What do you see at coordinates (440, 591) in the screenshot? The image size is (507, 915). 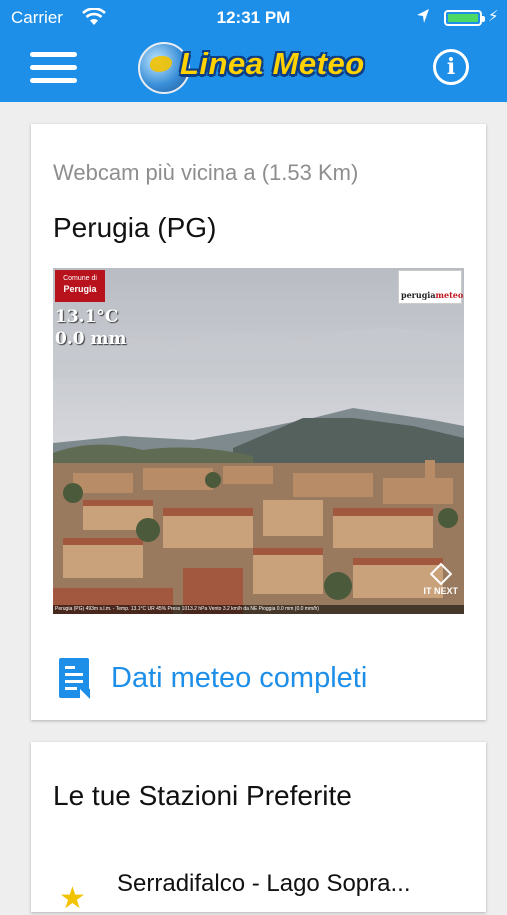 I see `brand-text: IT NEXT` at bounding box center [440, 591].